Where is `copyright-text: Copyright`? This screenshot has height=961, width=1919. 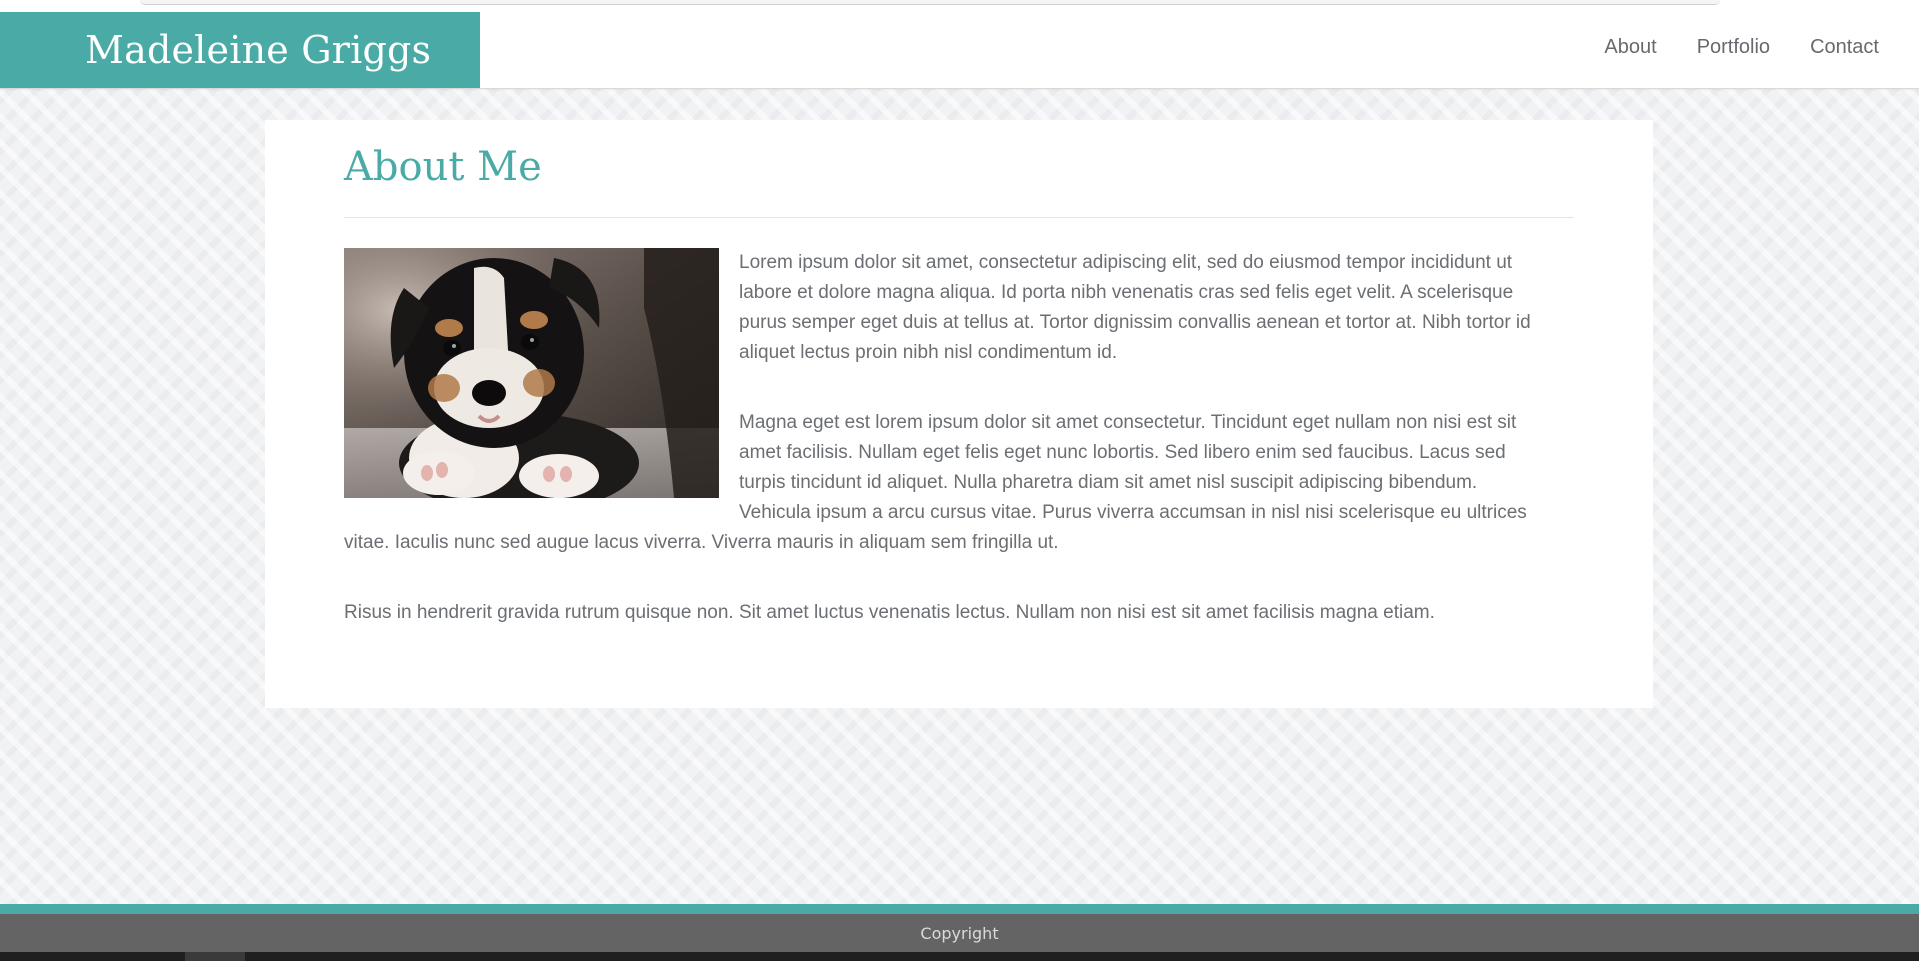
copyright-text: Copyright is located at coordinates (959, 933).